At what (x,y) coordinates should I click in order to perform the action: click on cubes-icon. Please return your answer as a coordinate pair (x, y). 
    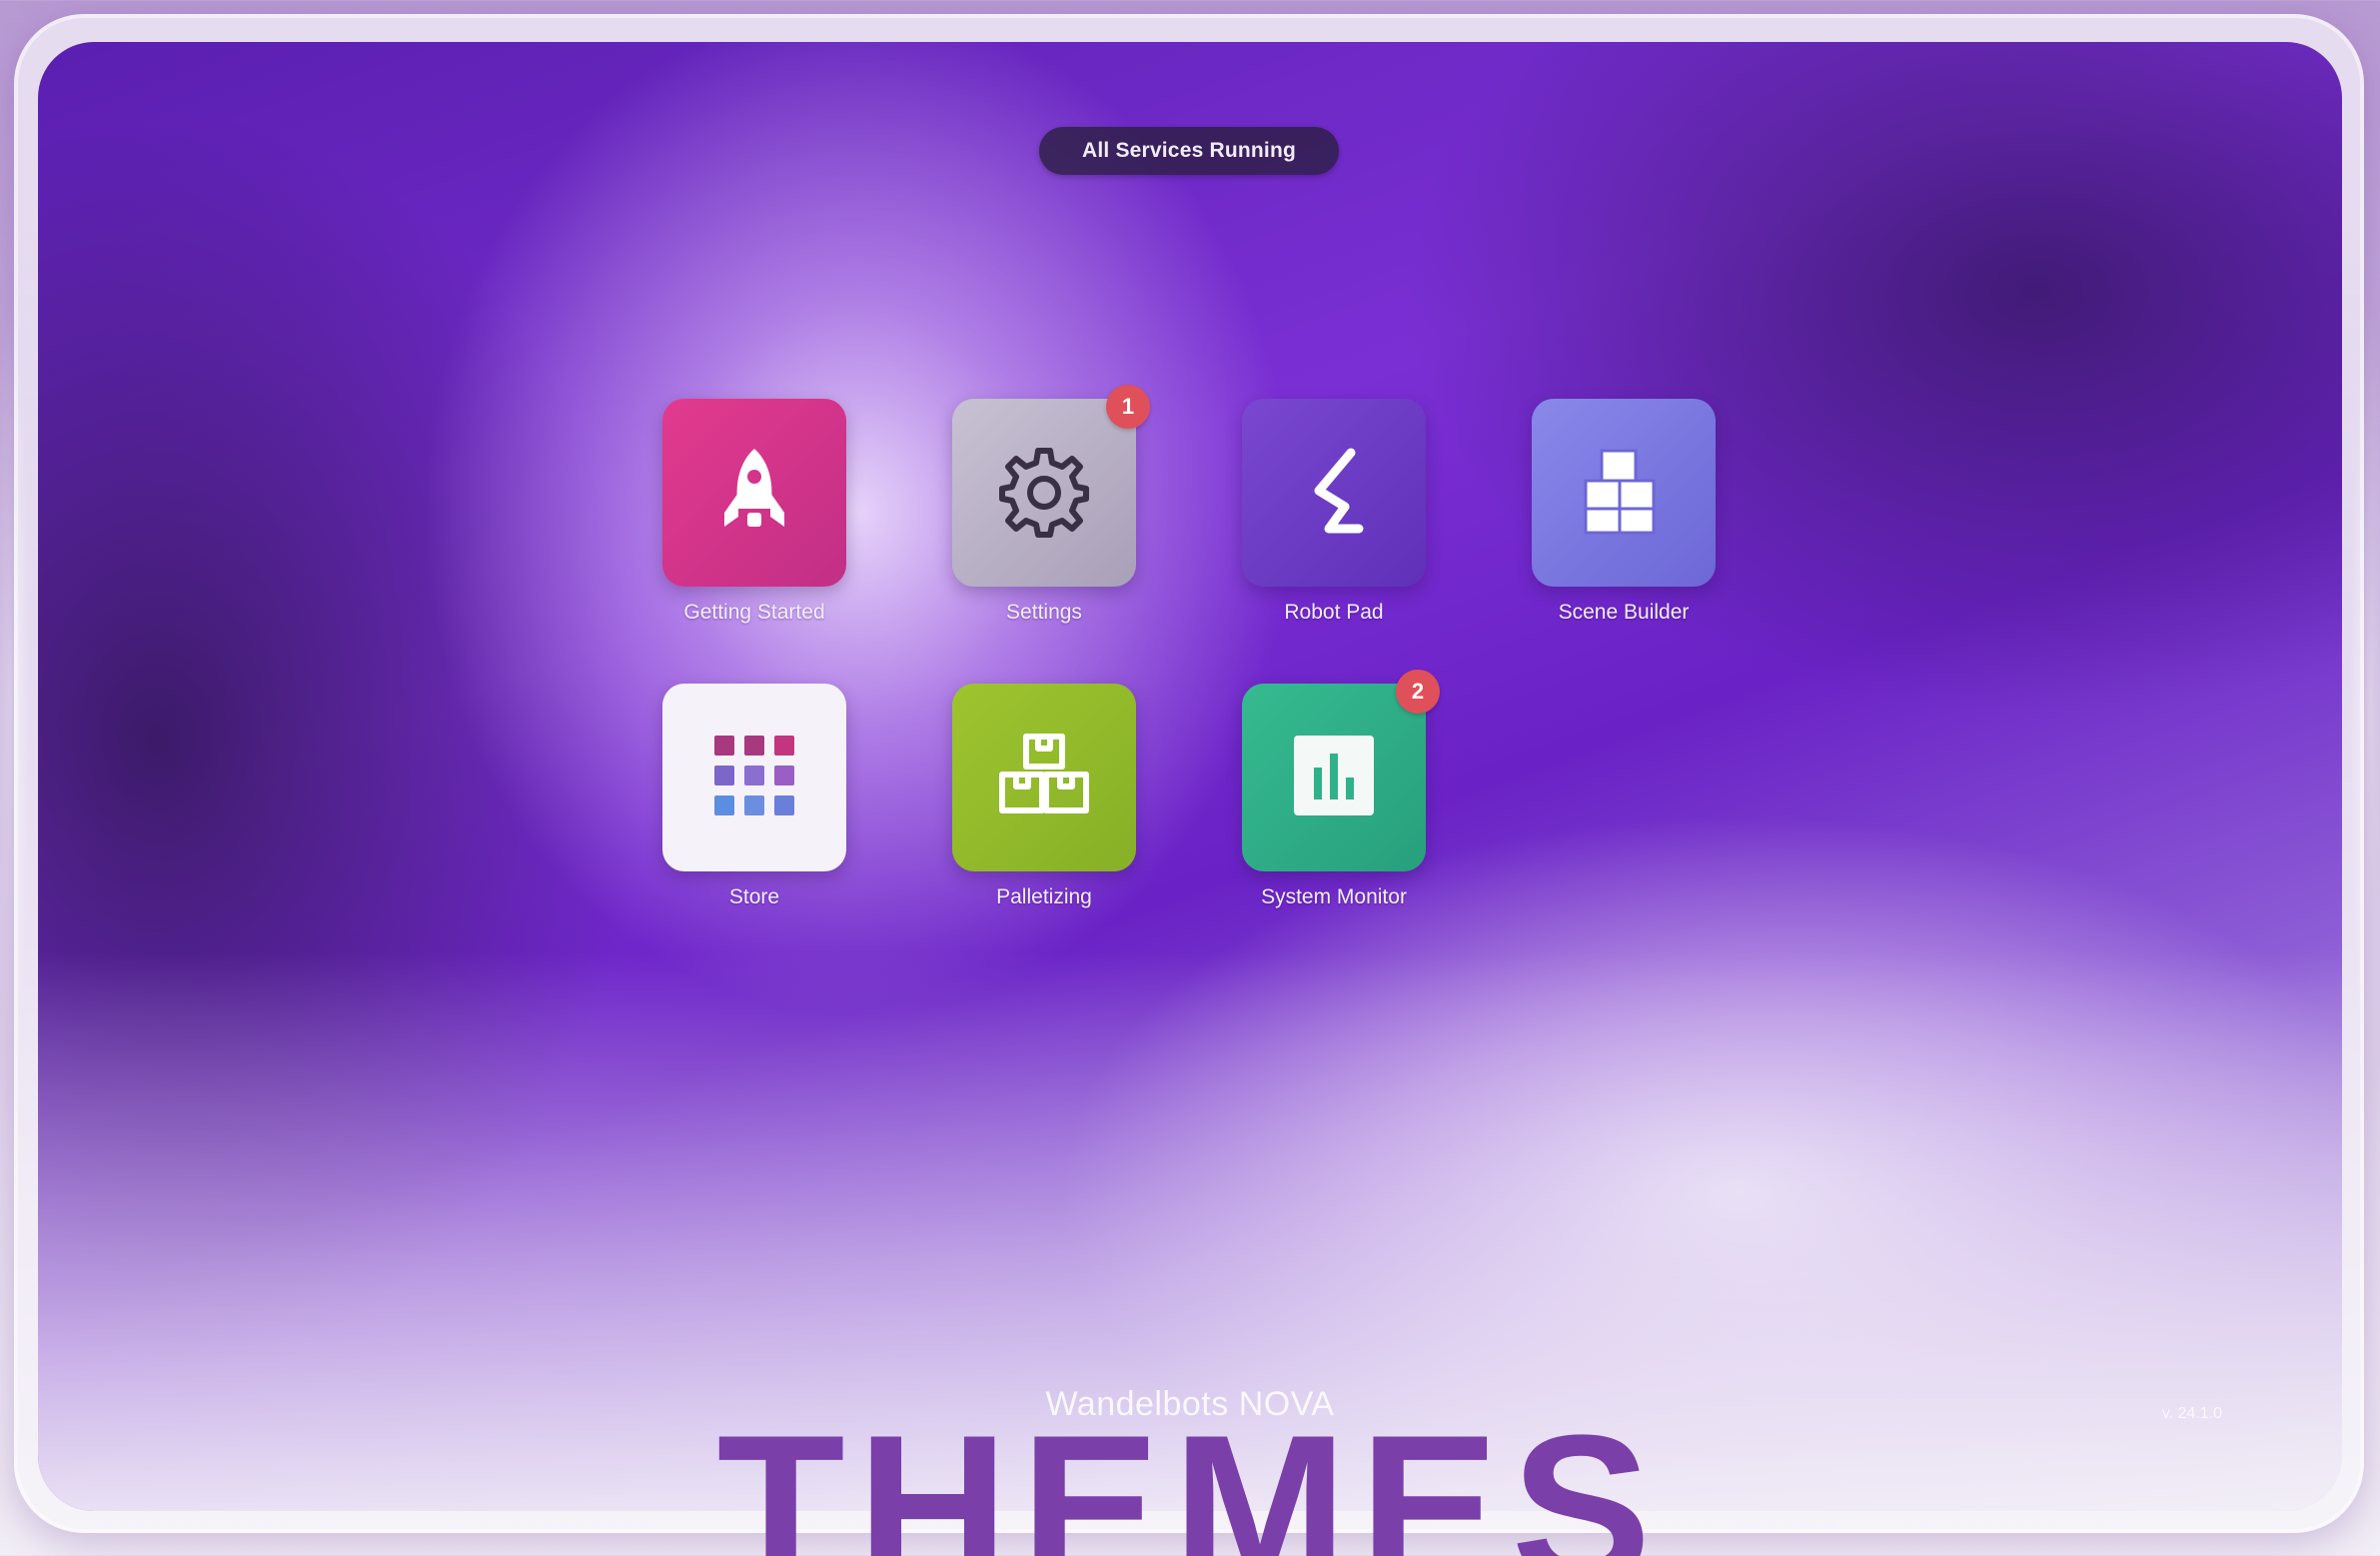
    Looking at the image, I should click on (1624, 494).